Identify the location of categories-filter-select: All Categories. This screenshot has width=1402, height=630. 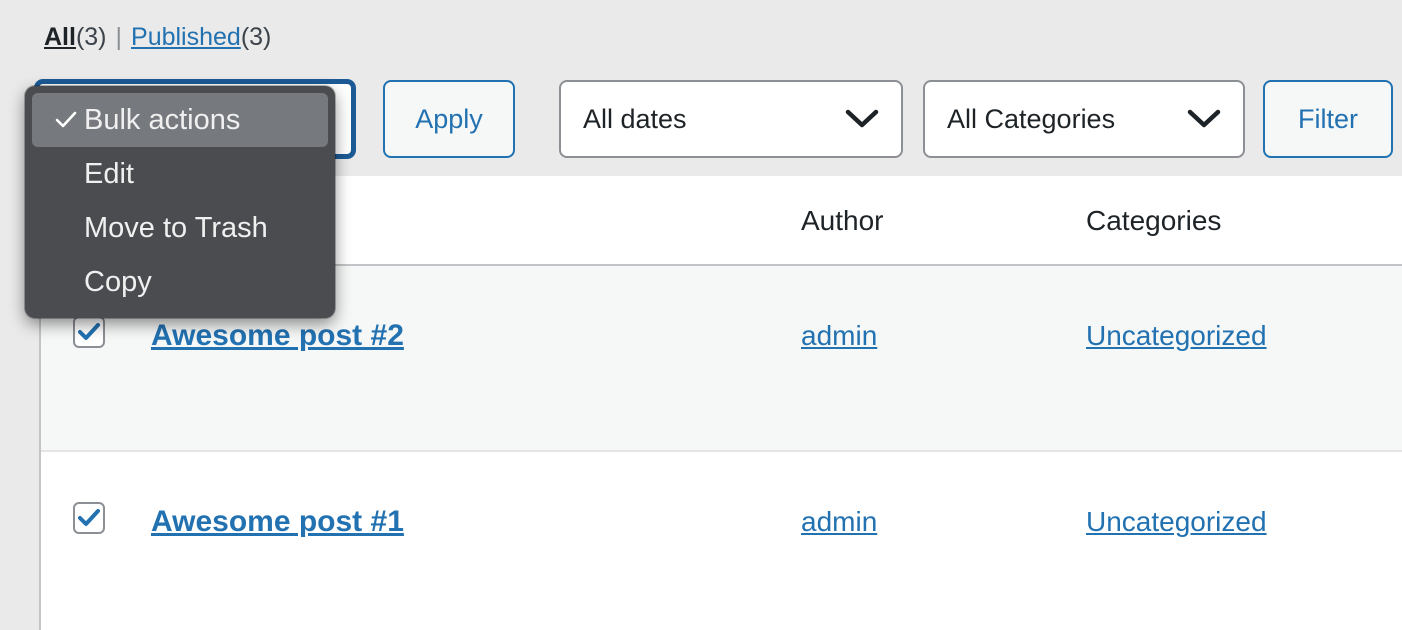
(1084, 119).